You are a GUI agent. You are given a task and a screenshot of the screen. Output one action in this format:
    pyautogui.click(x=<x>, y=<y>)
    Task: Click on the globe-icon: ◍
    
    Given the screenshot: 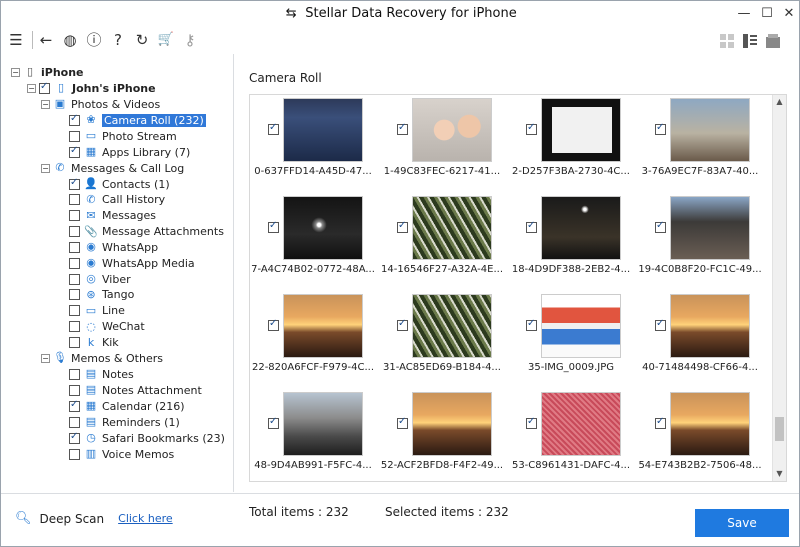 What is the action you would take?
    pyautogui.click(x=70, y=40)
    